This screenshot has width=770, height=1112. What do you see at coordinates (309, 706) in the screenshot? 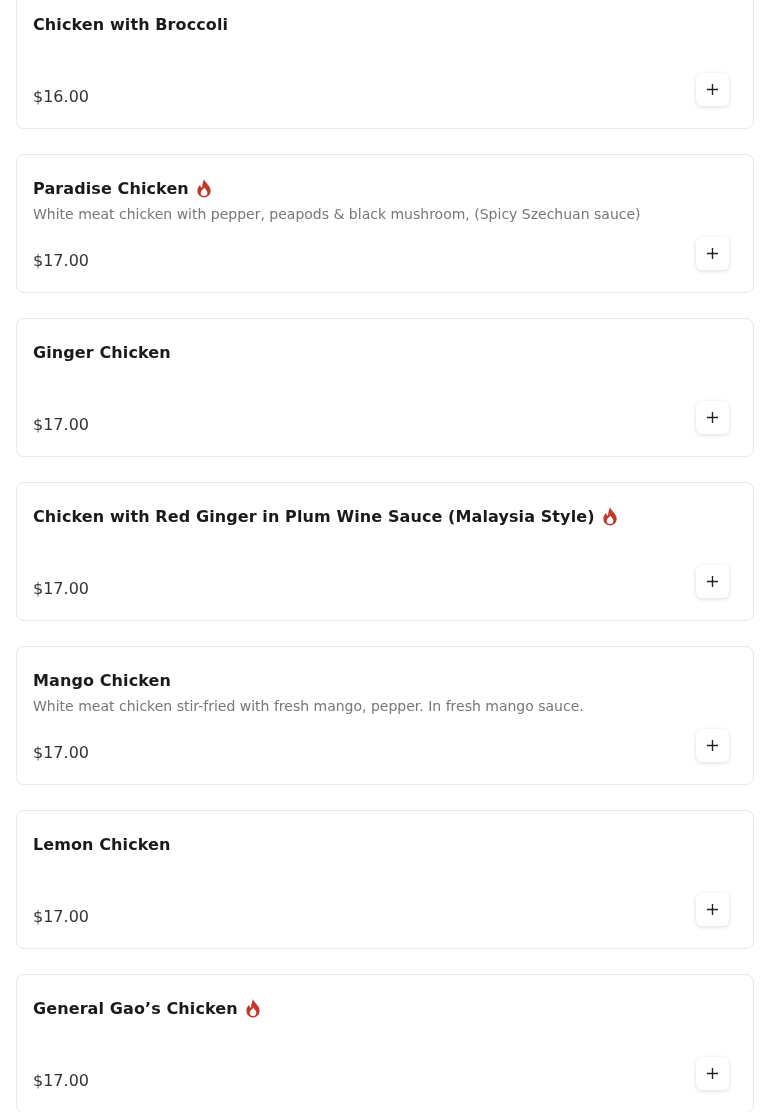
I see `item-description: White meat chicken stir-fried with fresh mango, pepper. In fresh mango sauce.` at bounding box center [309, 706].